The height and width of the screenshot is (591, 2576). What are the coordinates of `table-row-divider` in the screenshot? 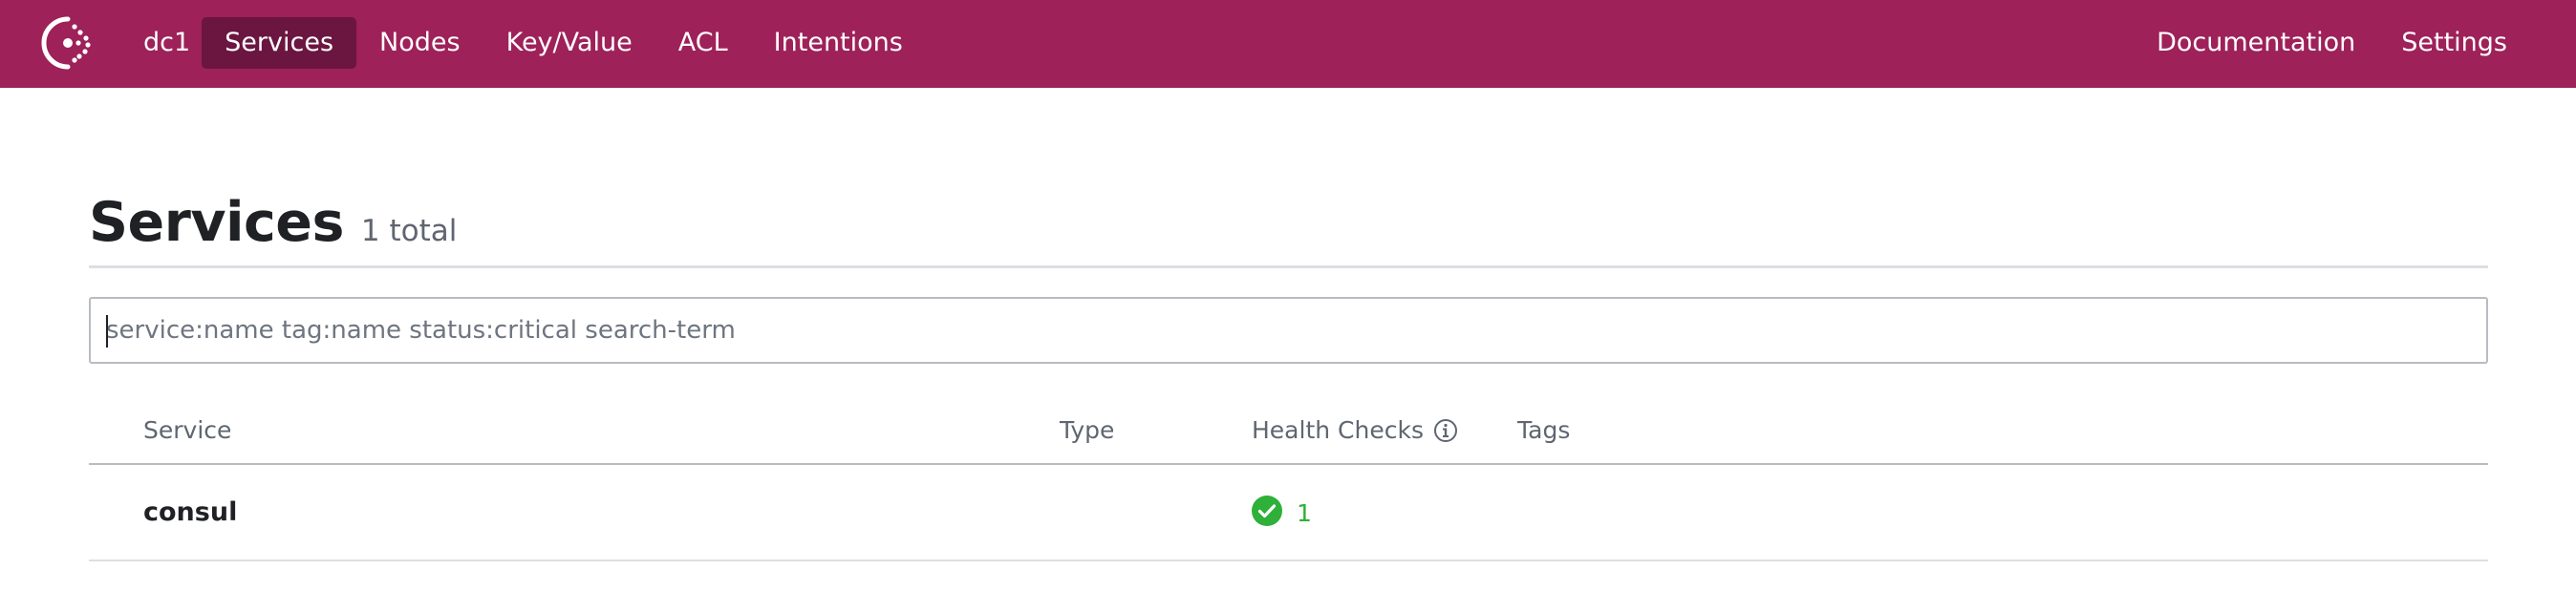 It's located at (1288, 560).